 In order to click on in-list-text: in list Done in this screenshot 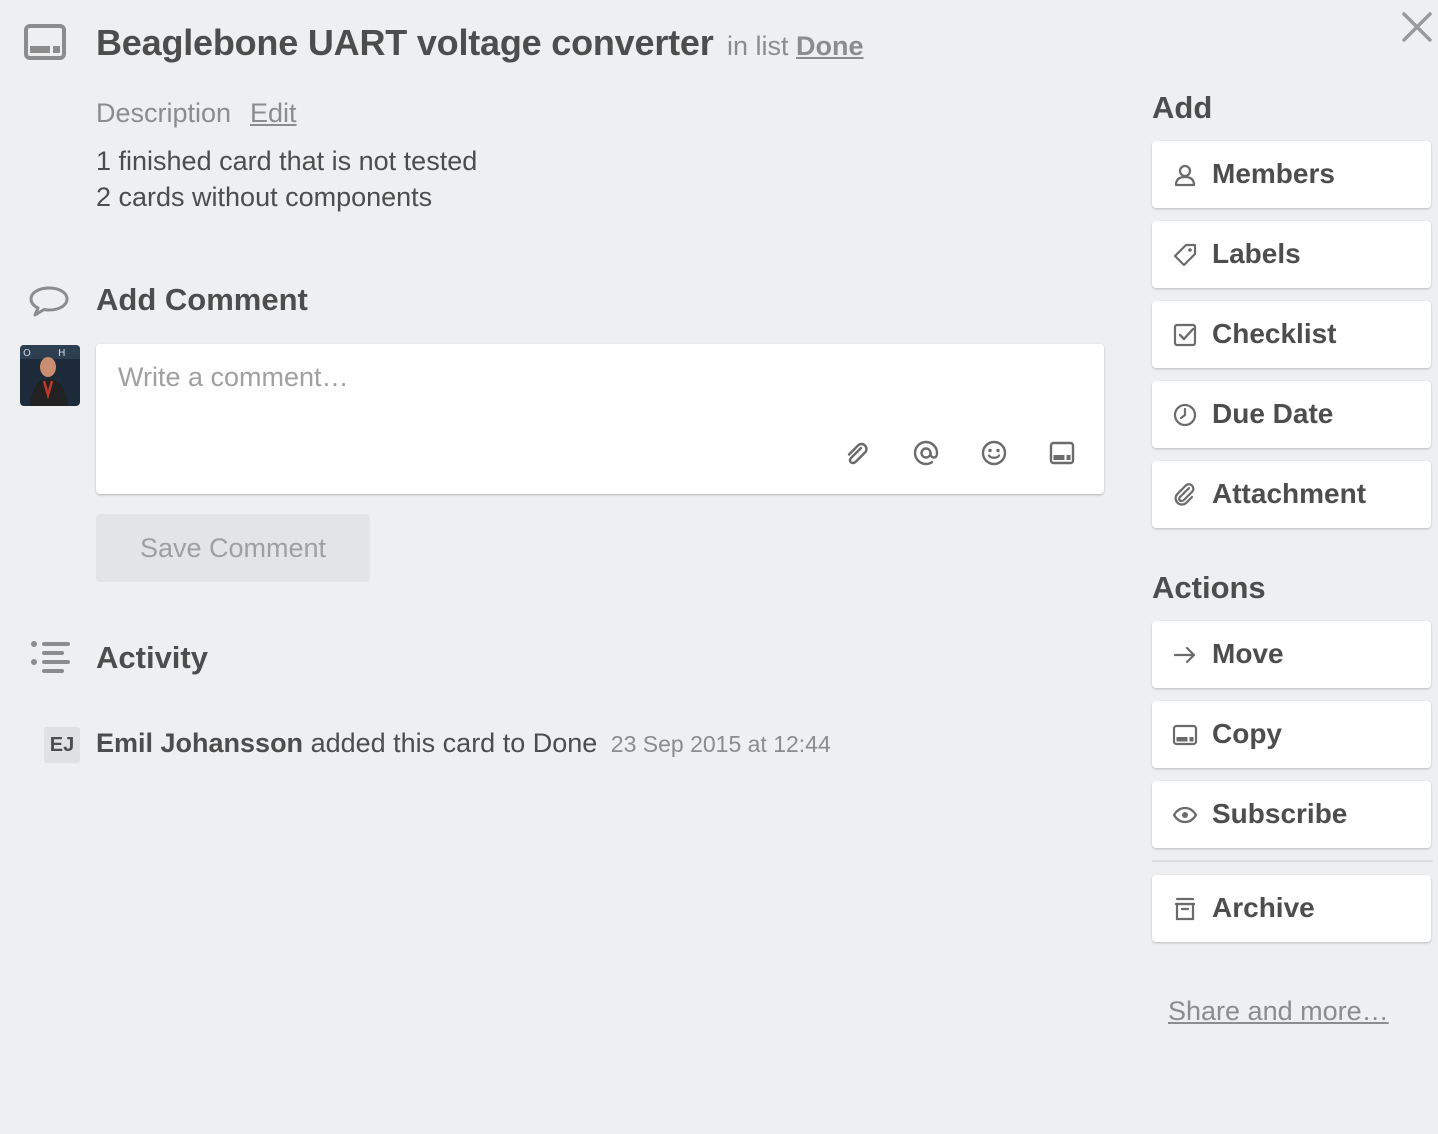, I will do `click(795, 46)`.